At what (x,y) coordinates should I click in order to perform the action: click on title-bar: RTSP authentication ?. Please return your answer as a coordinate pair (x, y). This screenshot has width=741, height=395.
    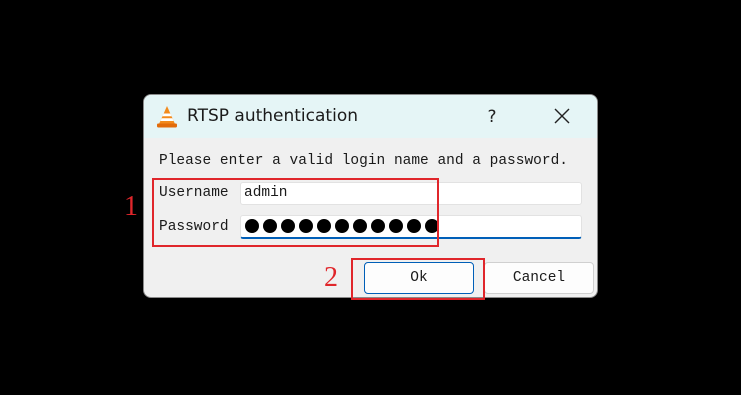
    Looking at the image, I should click on (370, 116).